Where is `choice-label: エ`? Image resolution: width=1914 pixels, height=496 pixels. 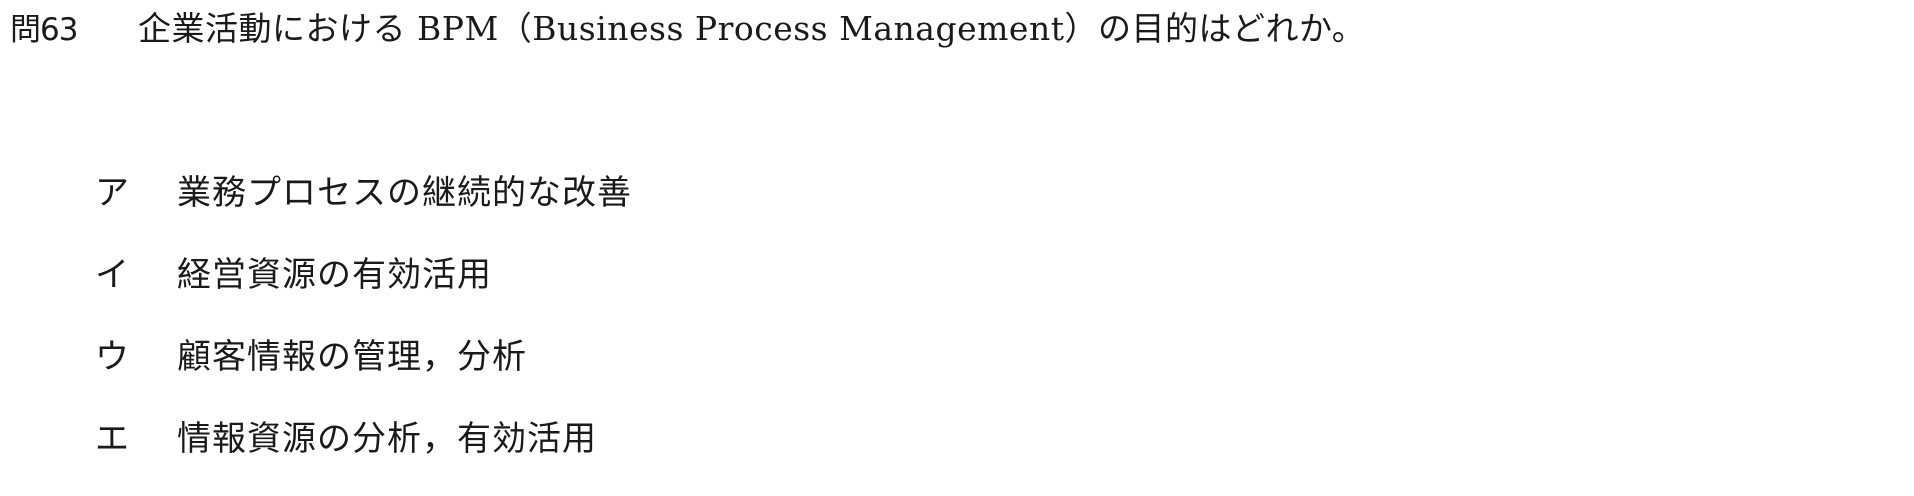 choice-label: エ is located at coordinates (112, 439).